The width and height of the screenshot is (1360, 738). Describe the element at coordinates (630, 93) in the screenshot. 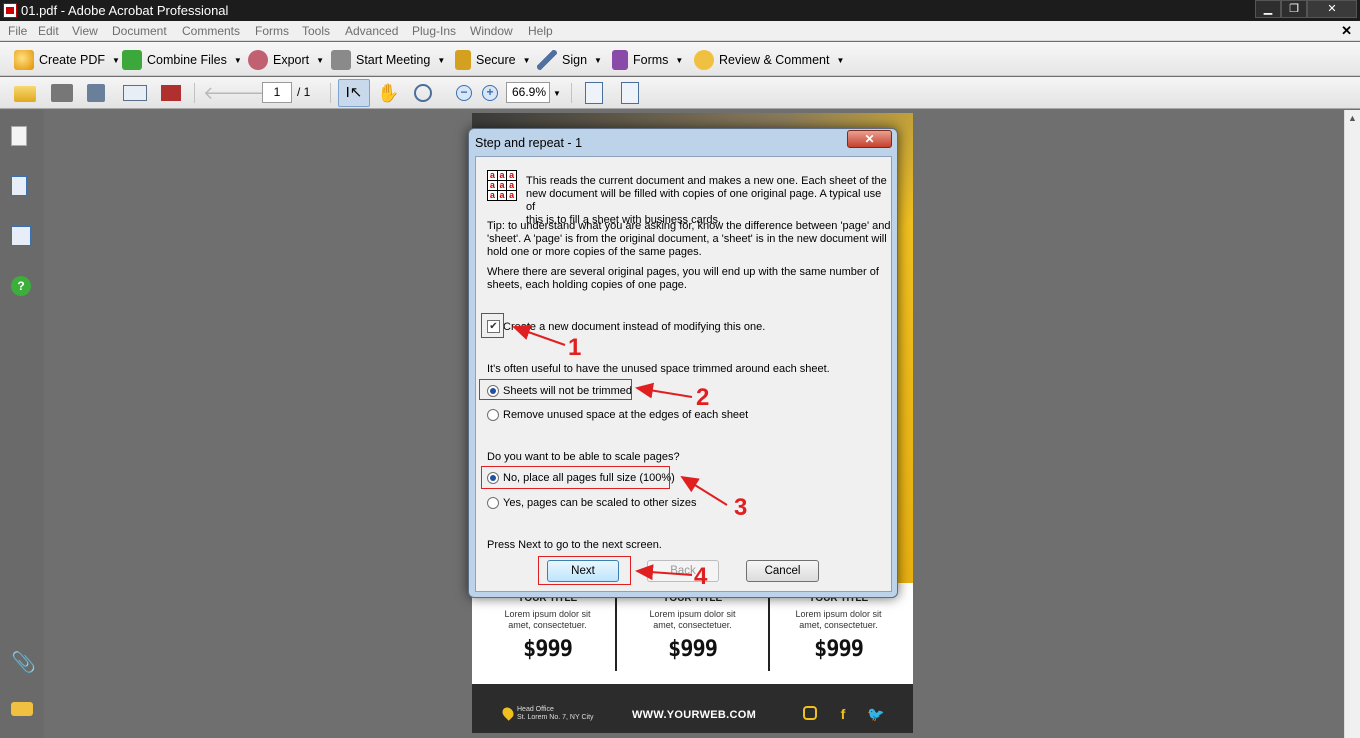

I see `fit-page-icon` at that location.